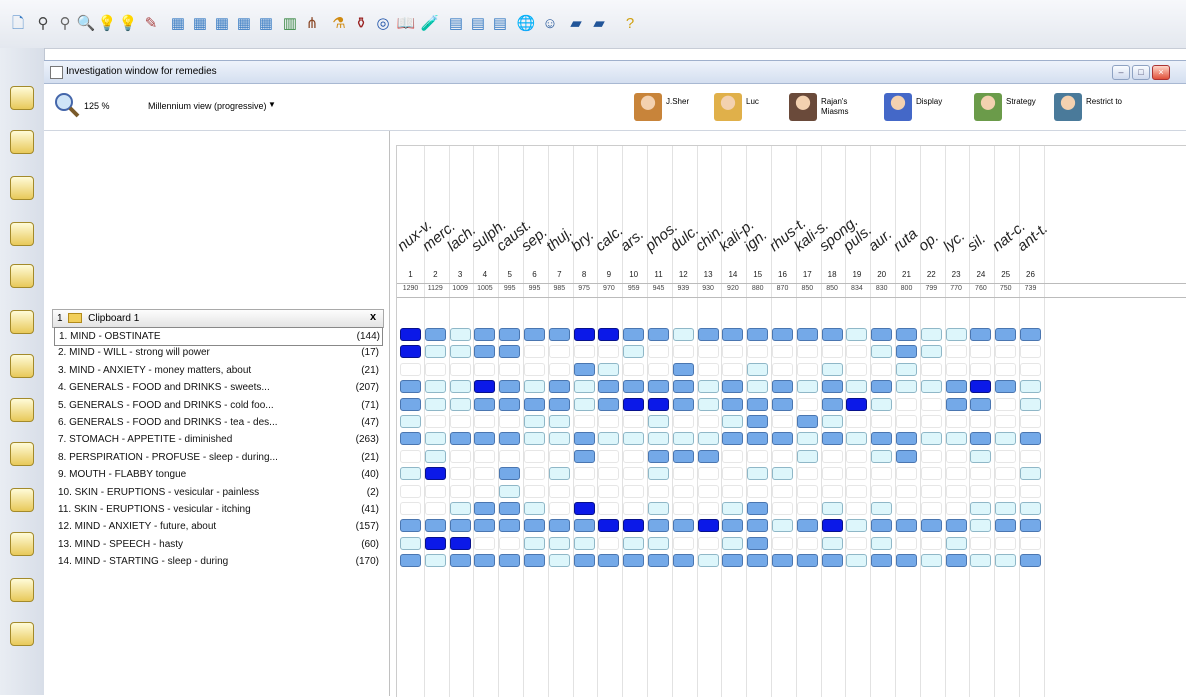 This screenshot has height=697, width=1186. What do you see at coordinates (500, 24) in the screenshot?
I see `page3-icon: ▤` at bounding box center [500, 24].